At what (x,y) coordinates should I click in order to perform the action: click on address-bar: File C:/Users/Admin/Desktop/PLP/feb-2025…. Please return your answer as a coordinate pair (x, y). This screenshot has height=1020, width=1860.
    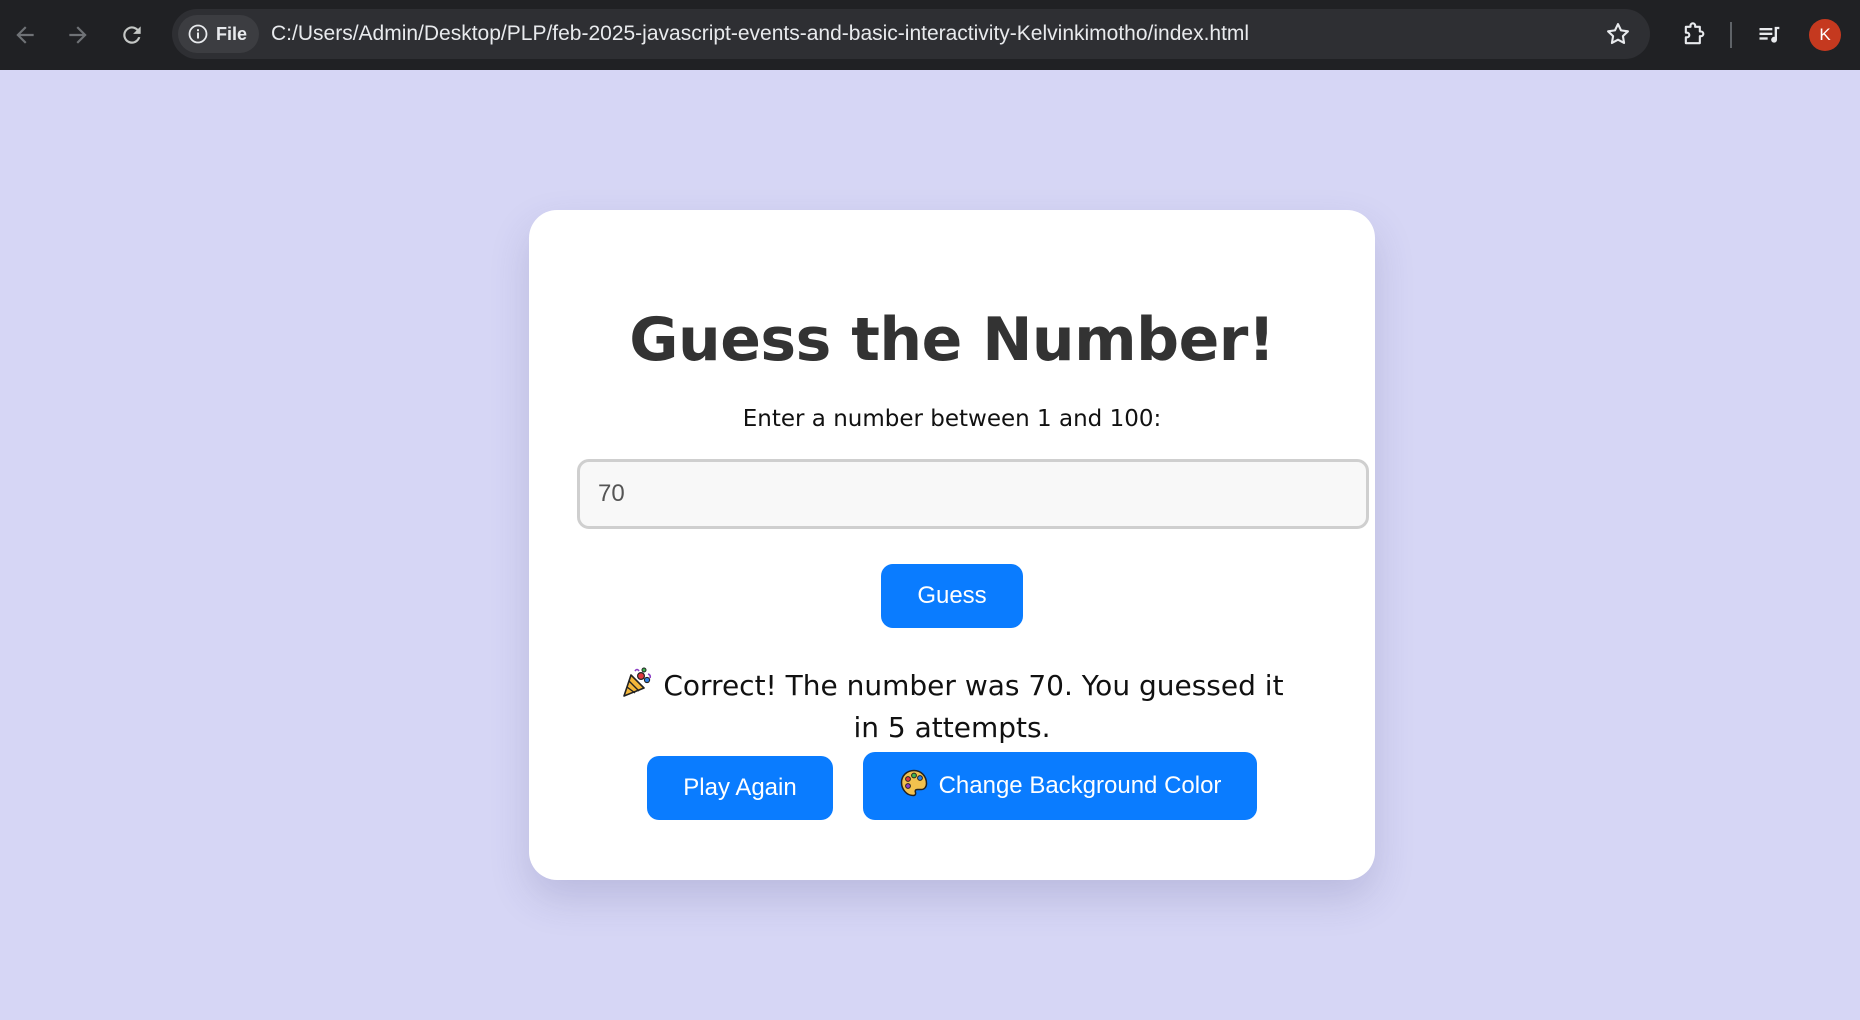
    Looking at the image, I should click on (911, 34).